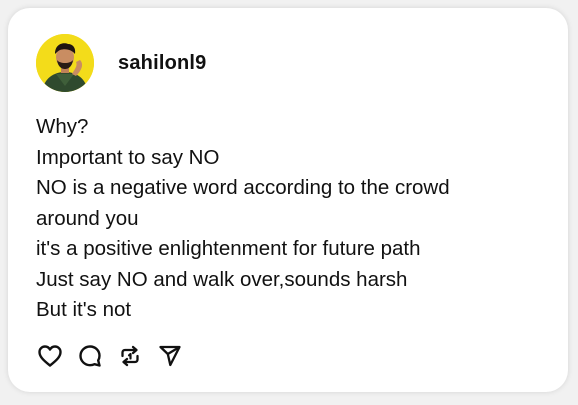 Image resolution: width=578 pixels, height=405 pixels. I want to click on repost-icon, so click(130, 356).